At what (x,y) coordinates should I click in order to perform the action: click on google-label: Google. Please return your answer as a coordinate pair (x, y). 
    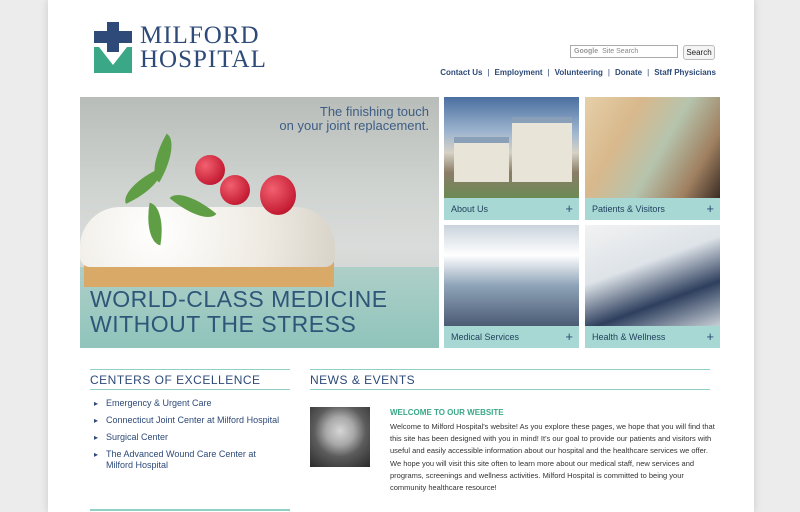
    Looking at the image, I should click on (586, 51).